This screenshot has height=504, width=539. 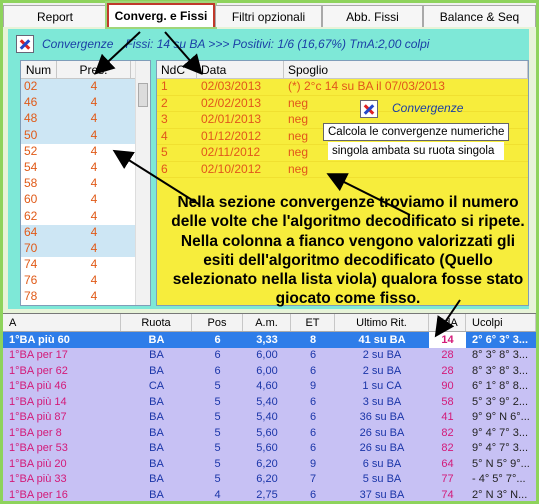 I want to click on col-ndc: NdC, so click(x=177, y=69).